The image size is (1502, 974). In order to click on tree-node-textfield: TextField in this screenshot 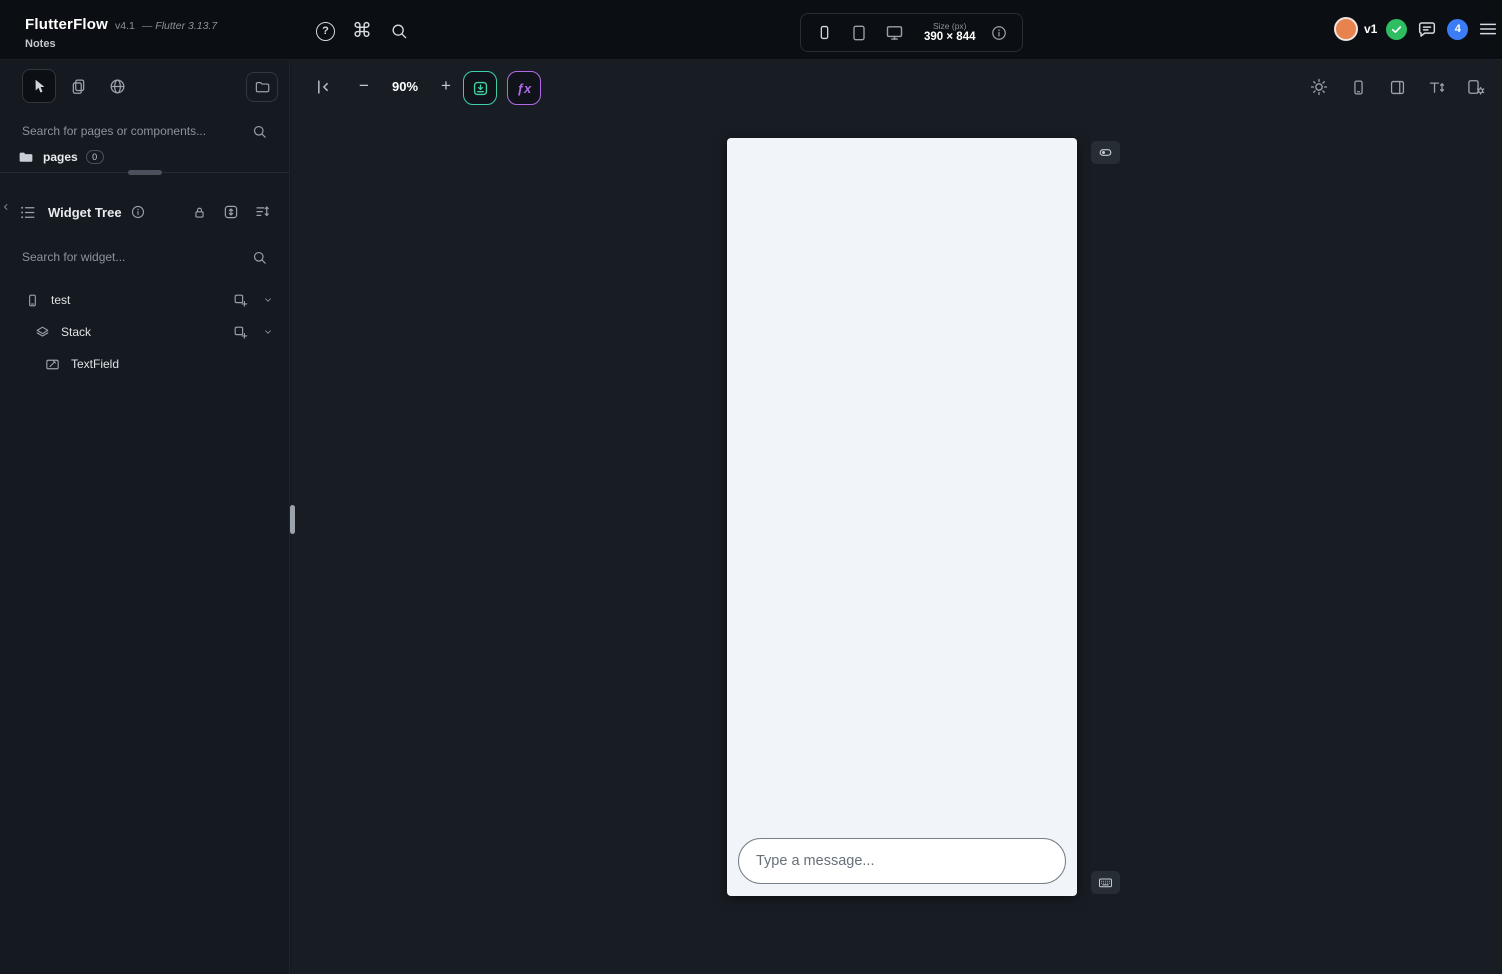, I will do `click(145, 364)`.